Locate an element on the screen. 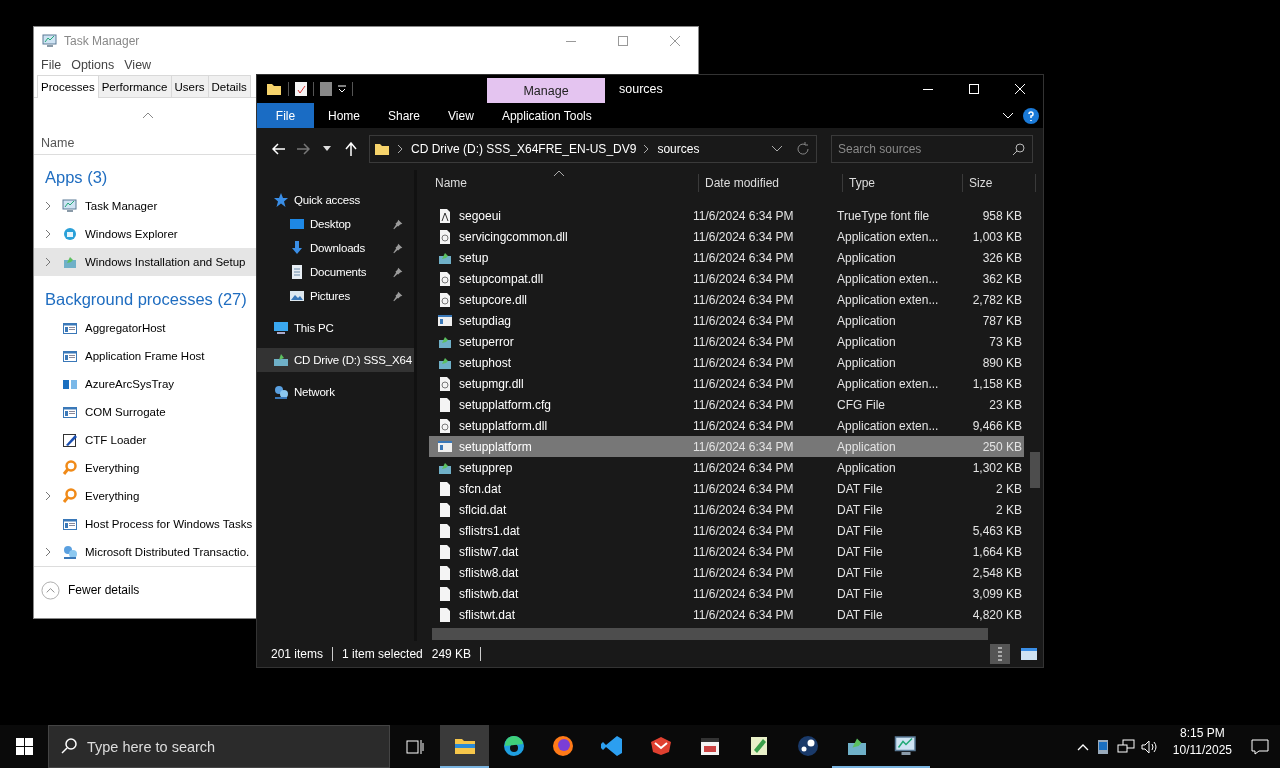 The image size is (1280, 768). file-row: setupplatform.dll 11/6/2024 6:34 PM Application exten... 9,466 KB is located at coordinates (726, 425).